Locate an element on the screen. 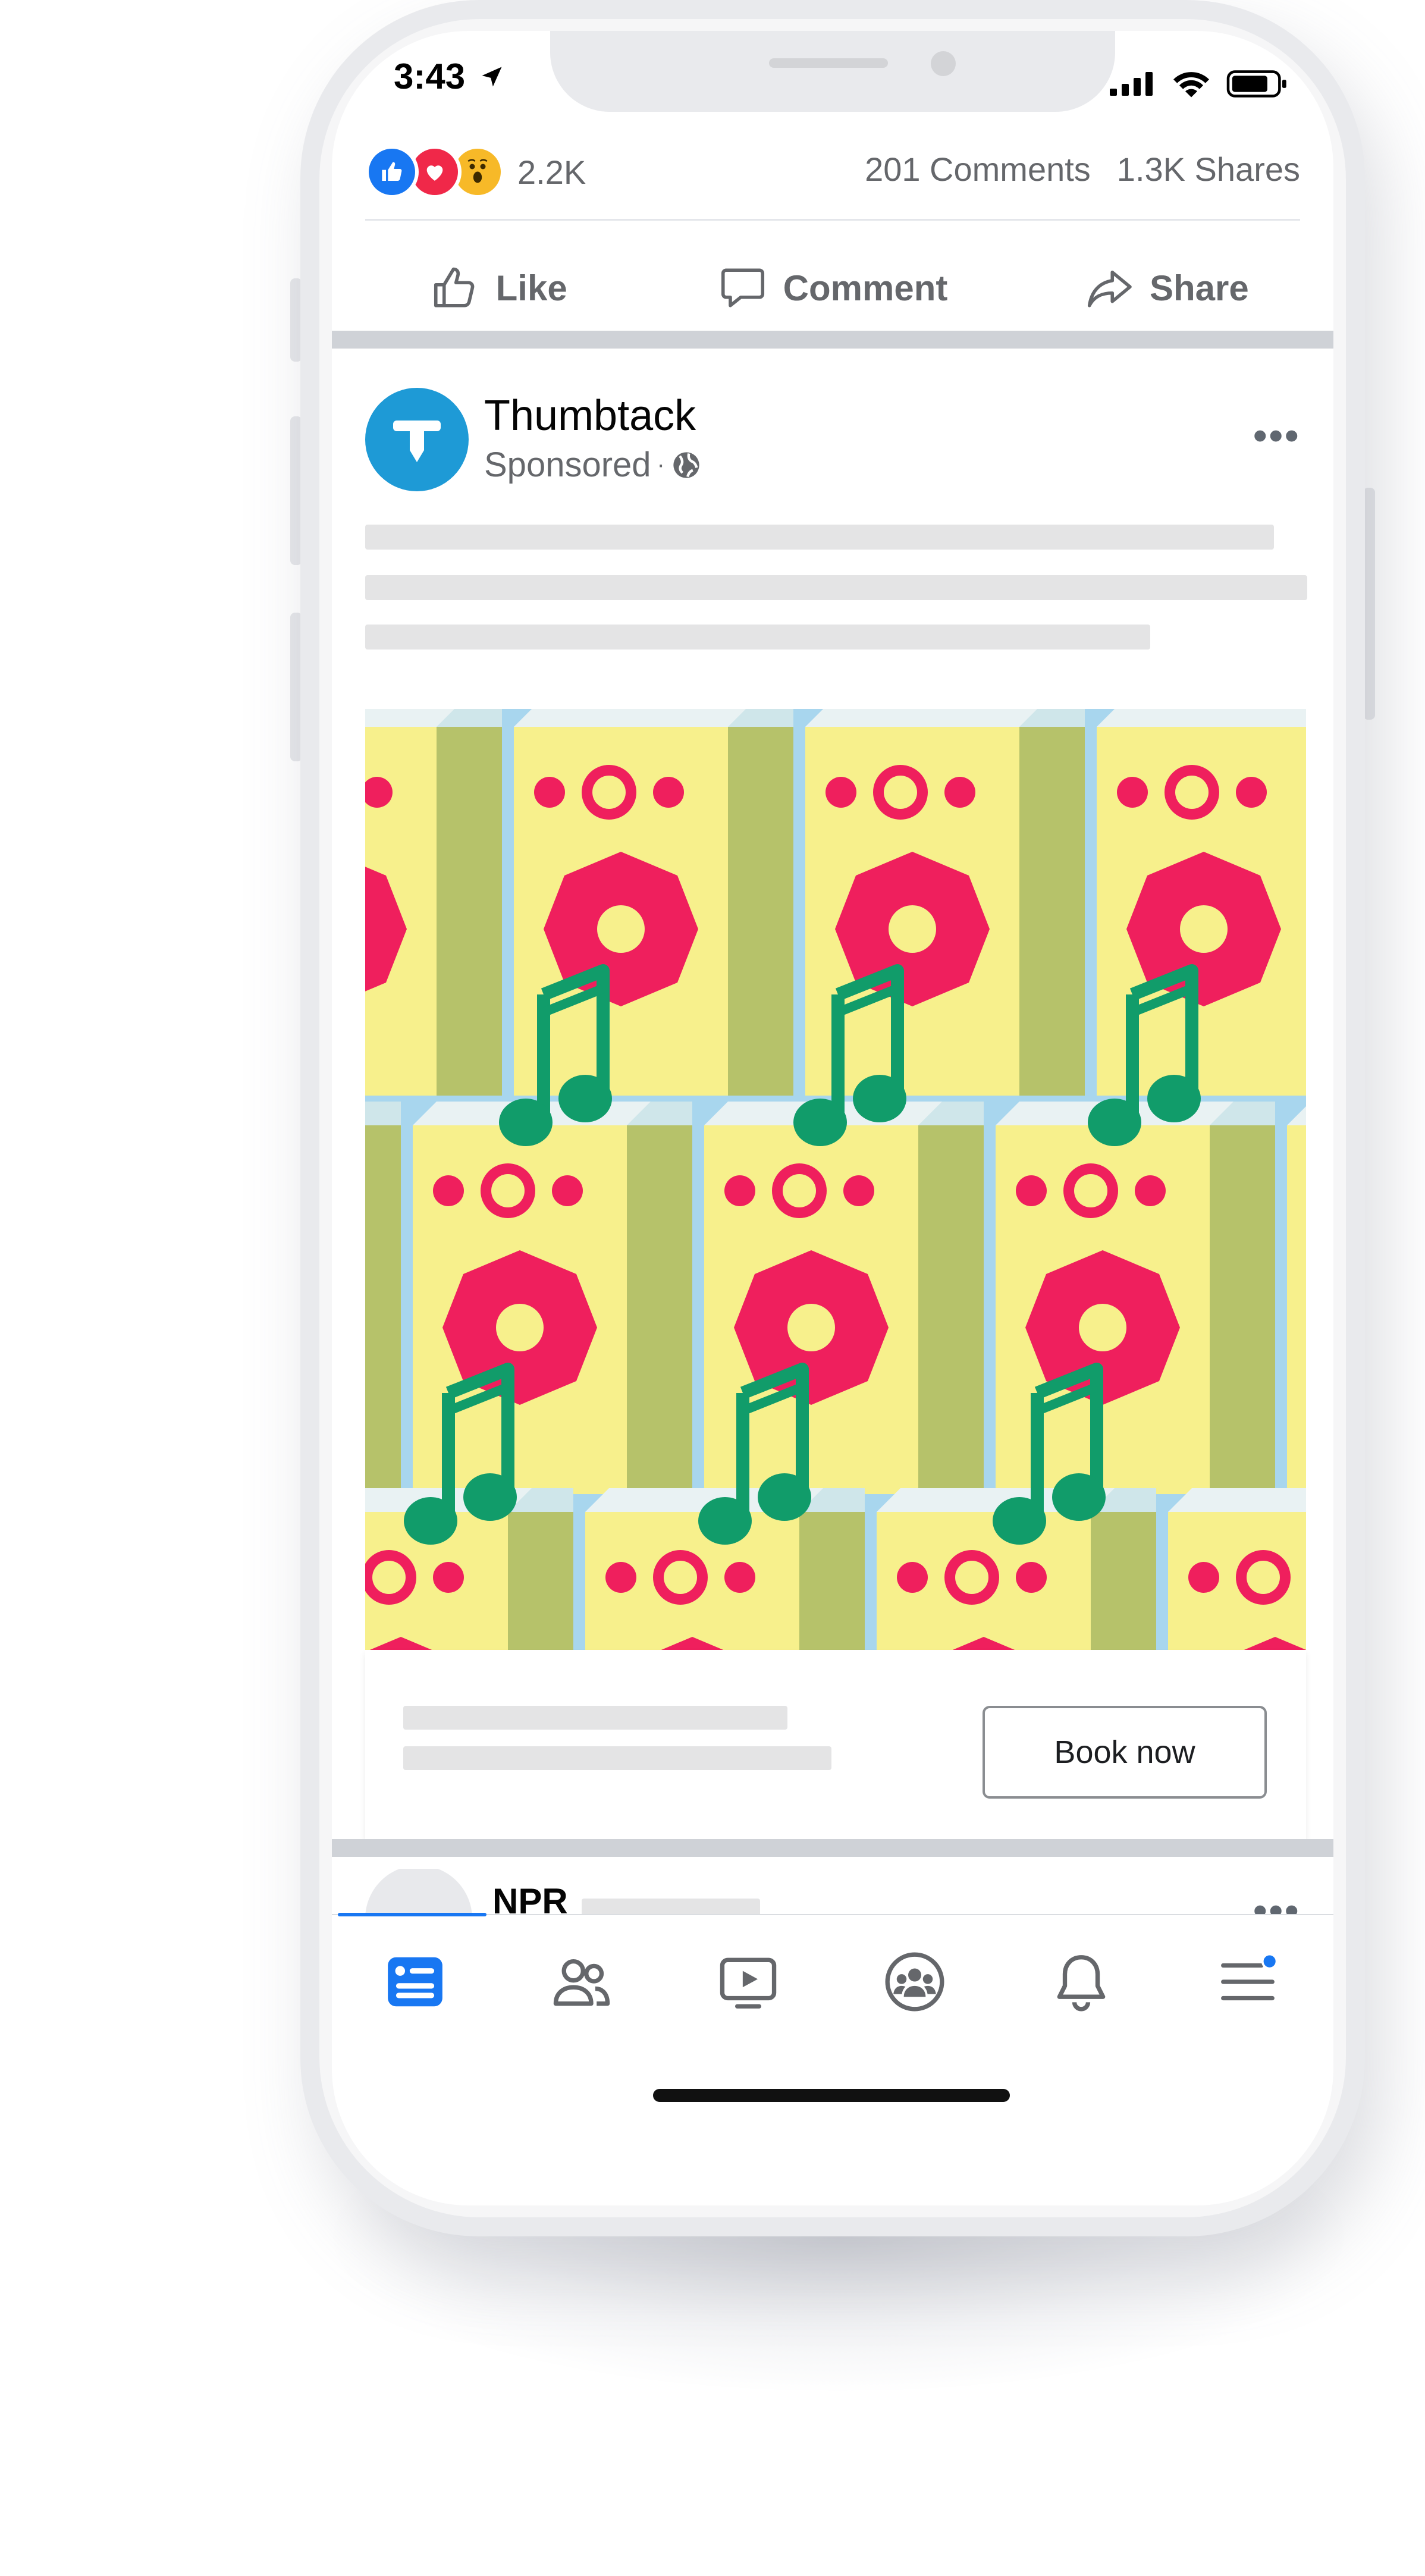  engagement-counts: 201 Comments 1.3K Shares is located at coordinates (1082, 169).